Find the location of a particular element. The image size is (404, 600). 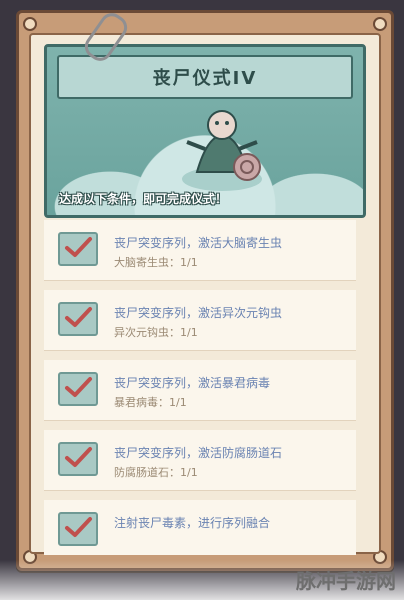

task-row: 丧尸突变序列，激活暴君病毒 暴君病毒：1/1 is located at coordinates (200, 390).